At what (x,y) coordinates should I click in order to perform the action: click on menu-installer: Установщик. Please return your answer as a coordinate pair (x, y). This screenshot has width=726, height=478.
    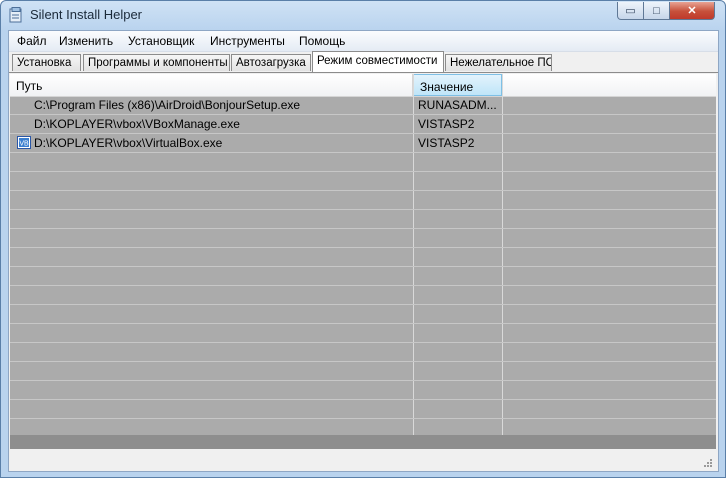
    Looking at the image, I should click on (161, 41).